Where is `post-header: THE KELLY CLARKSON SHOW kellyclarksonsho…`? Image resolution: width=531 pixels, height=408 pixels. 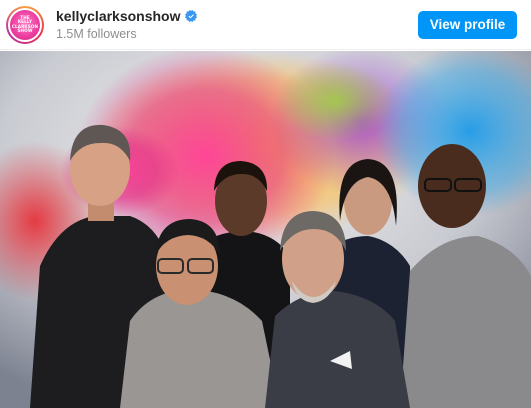 post-header: THE KELLY CLARKSON SHOW kellyclarksonsho… is located at coordinates (265, 25).